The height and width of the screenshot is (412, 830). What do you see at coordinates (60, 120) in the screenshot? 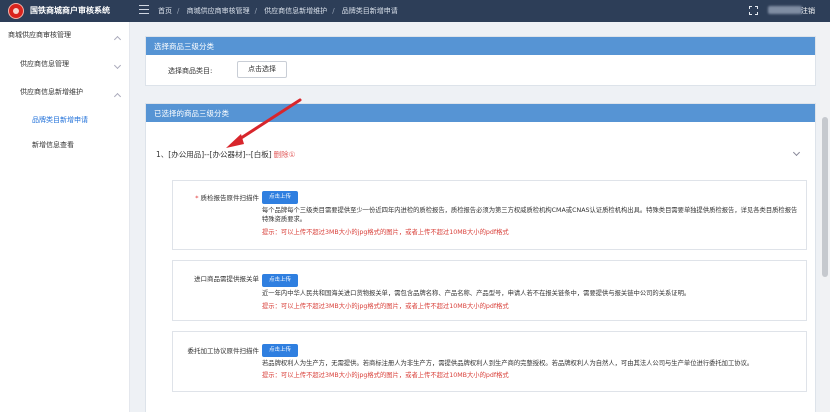
I see `sidebar-item-label: 品牌类目新增申请` at bounding box center [60, 120].